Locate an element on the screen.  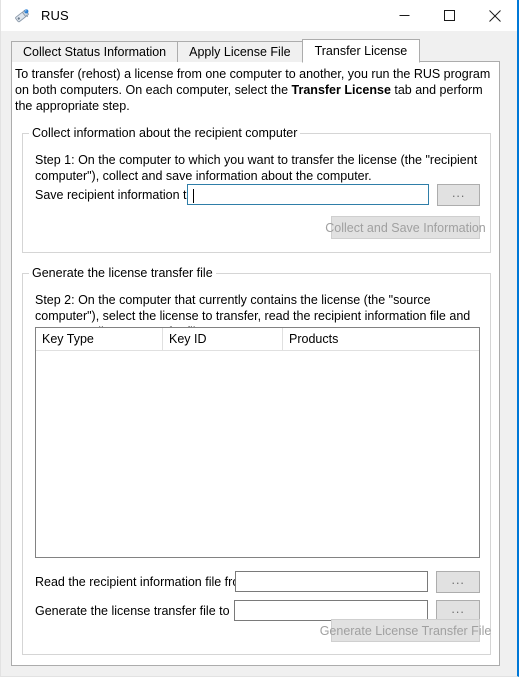
intro-emphasis: Transfer License is located at coordinates (341, 90).